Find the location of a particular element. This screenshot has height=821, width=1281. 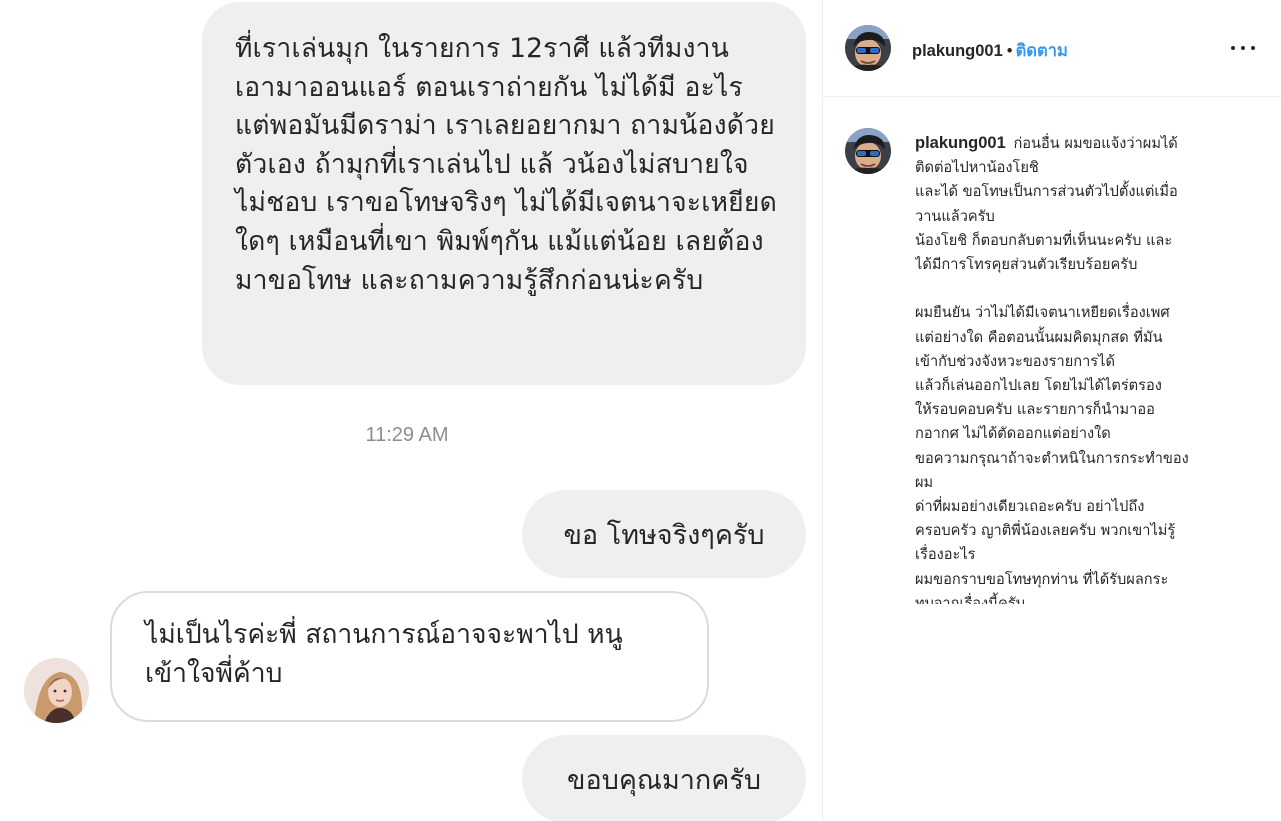

message-line: และถามความรู้สึกก่อนน่ะครับ is located at coordinates (532, 280).